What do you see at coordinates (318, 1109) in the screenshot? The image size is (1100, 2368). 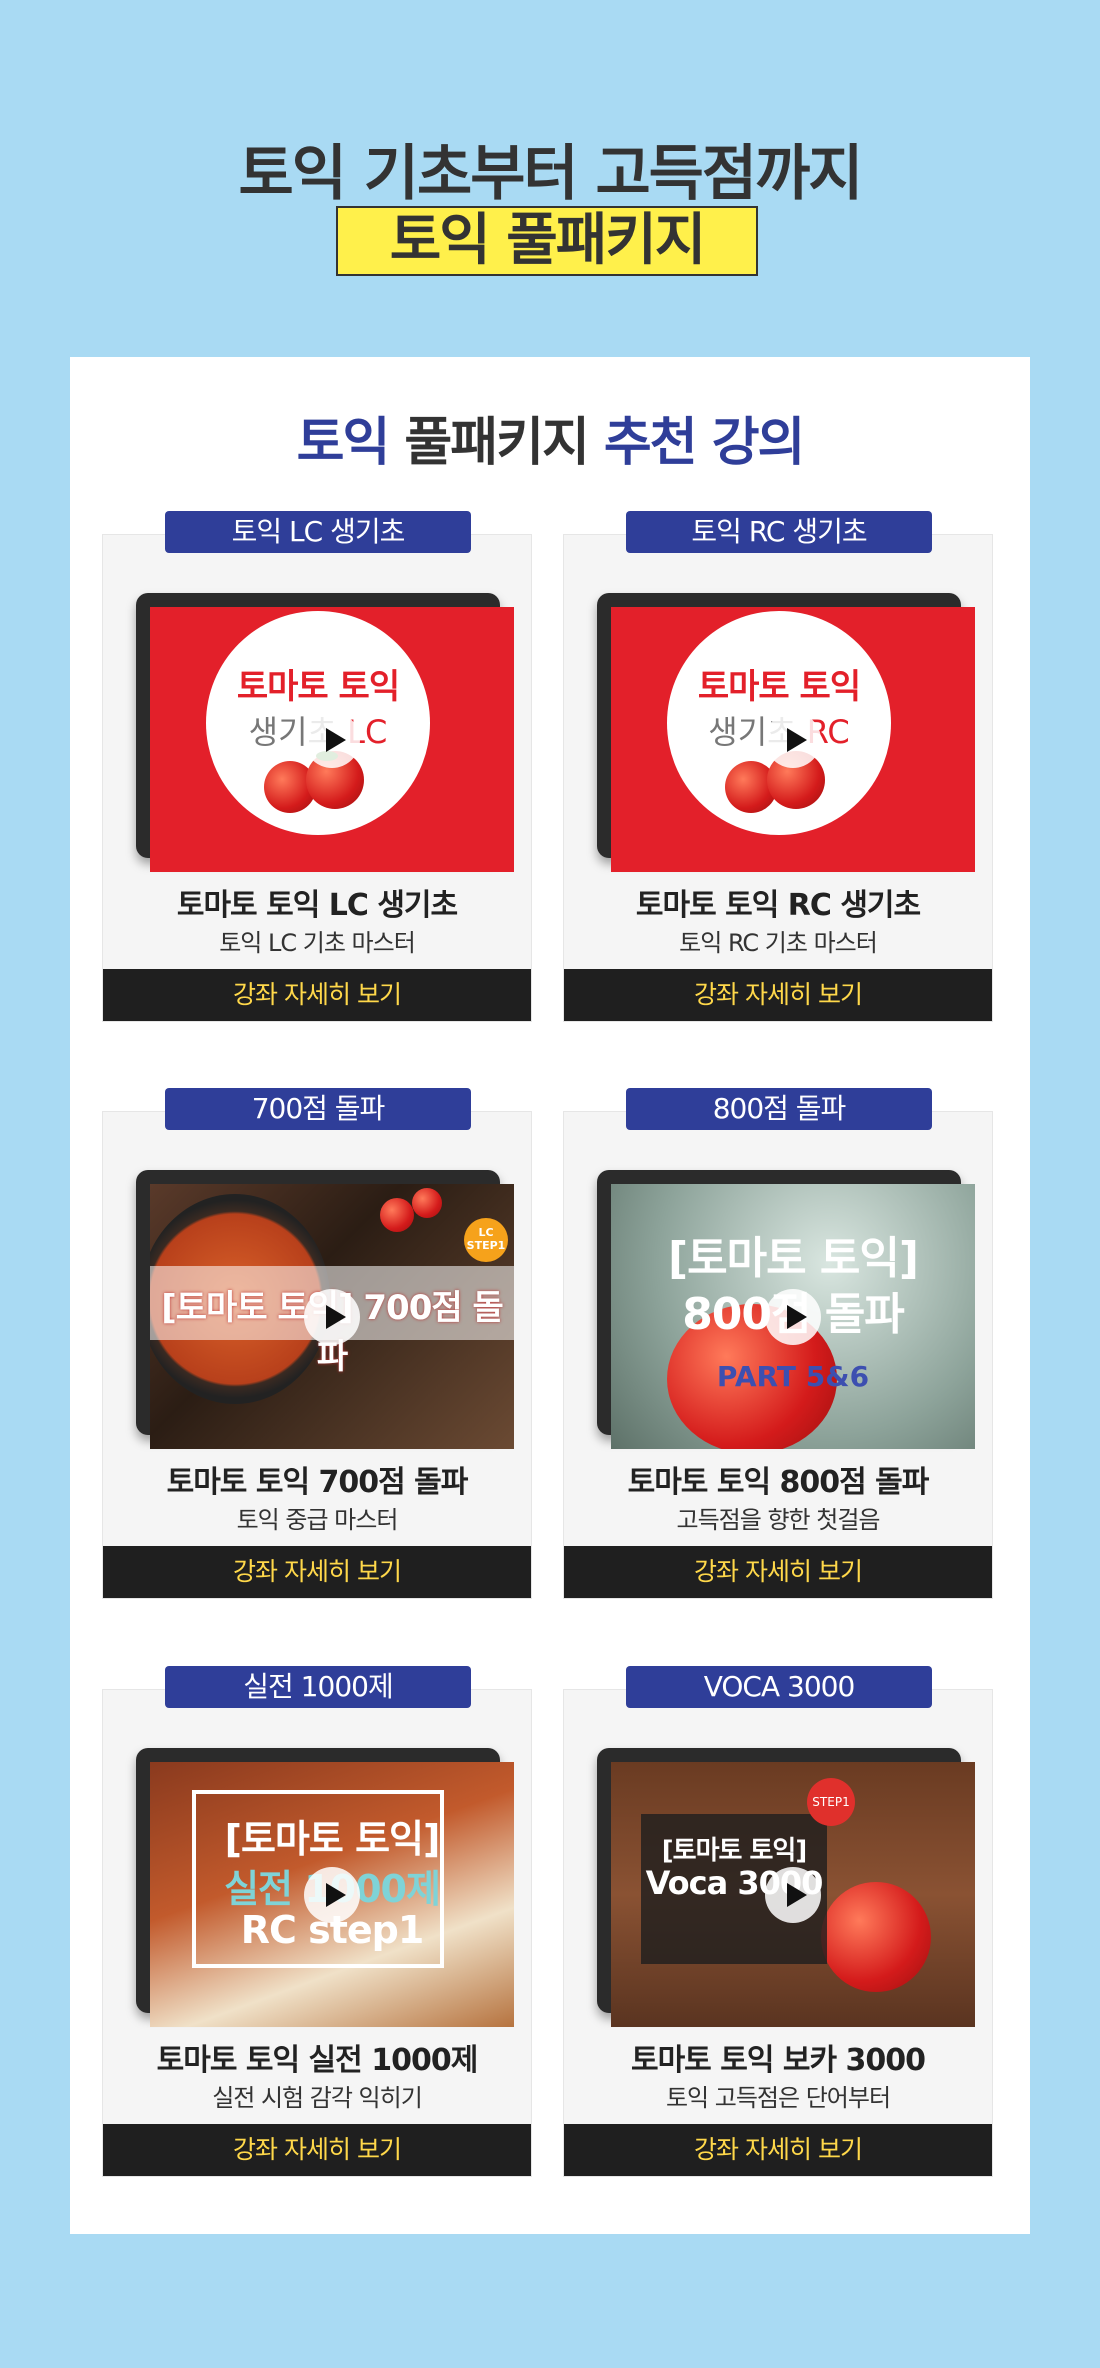 I see `course-tag: 700점 돌파` at bounding box center [318, 1109].